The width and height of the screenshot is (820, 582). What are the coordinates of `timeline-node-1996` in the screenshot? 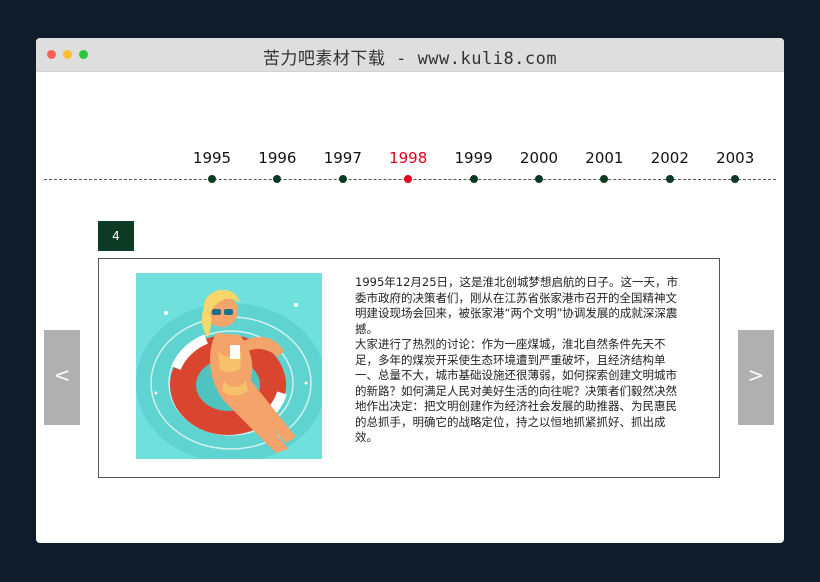 It's located at (277, 179).